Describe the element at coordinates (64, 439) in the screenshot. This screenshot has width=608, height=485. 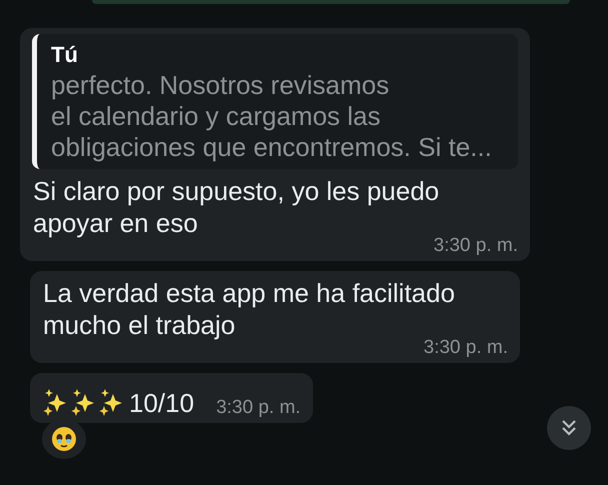
I see `teary-face-icon` at that location.